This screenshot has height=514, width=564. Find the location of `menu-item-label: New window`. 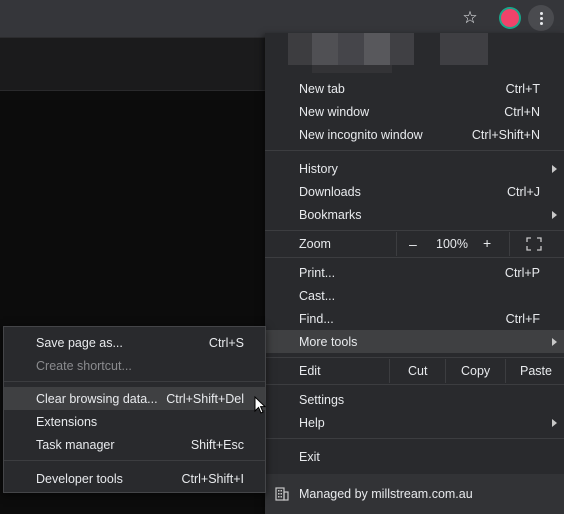

menu-item-label: New window is located at coordinates (334, 111).